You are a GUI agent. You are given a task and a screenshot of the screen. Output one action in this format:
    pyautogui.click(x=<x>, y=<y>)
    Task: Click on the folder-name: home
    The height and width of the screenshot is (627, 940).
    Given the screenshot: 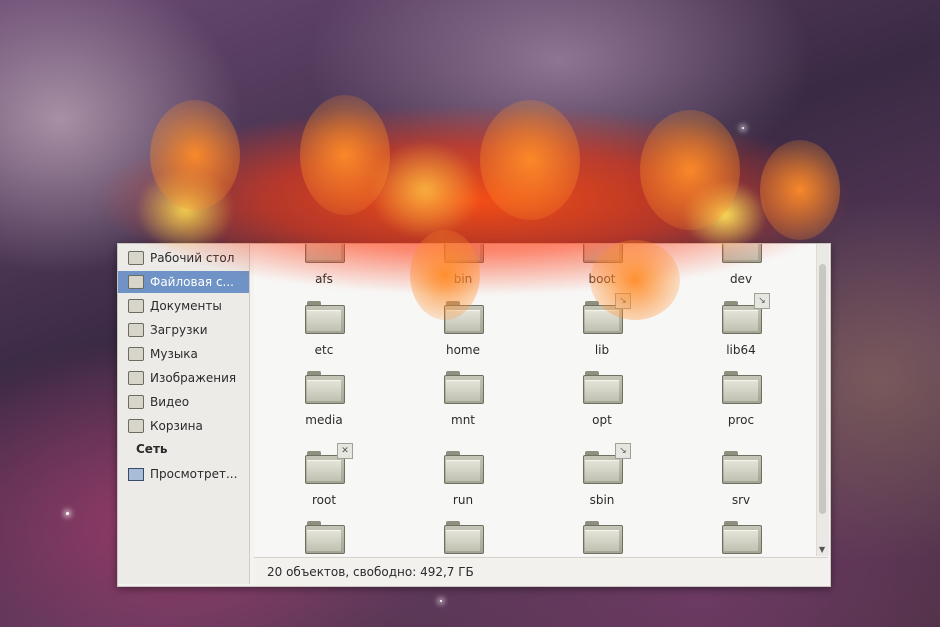 What is the action you would take?
    pyautogui.click(x=463, y=350)
    